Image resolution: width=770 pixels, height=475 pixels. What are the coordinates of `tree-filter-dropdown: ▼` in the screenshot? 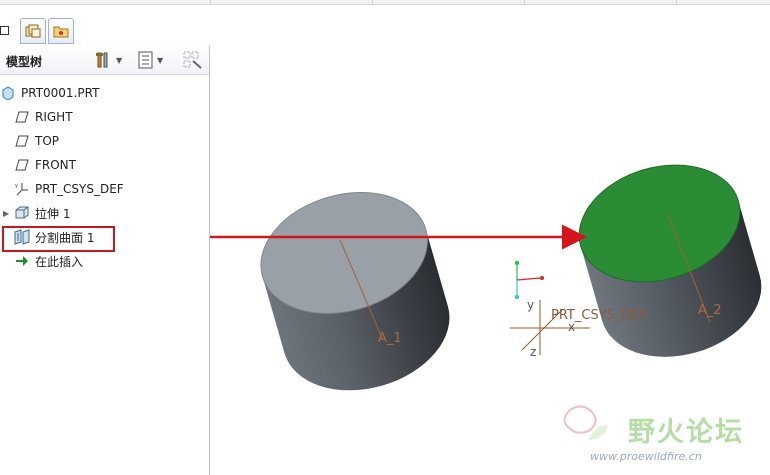 It's located at (150, 60).